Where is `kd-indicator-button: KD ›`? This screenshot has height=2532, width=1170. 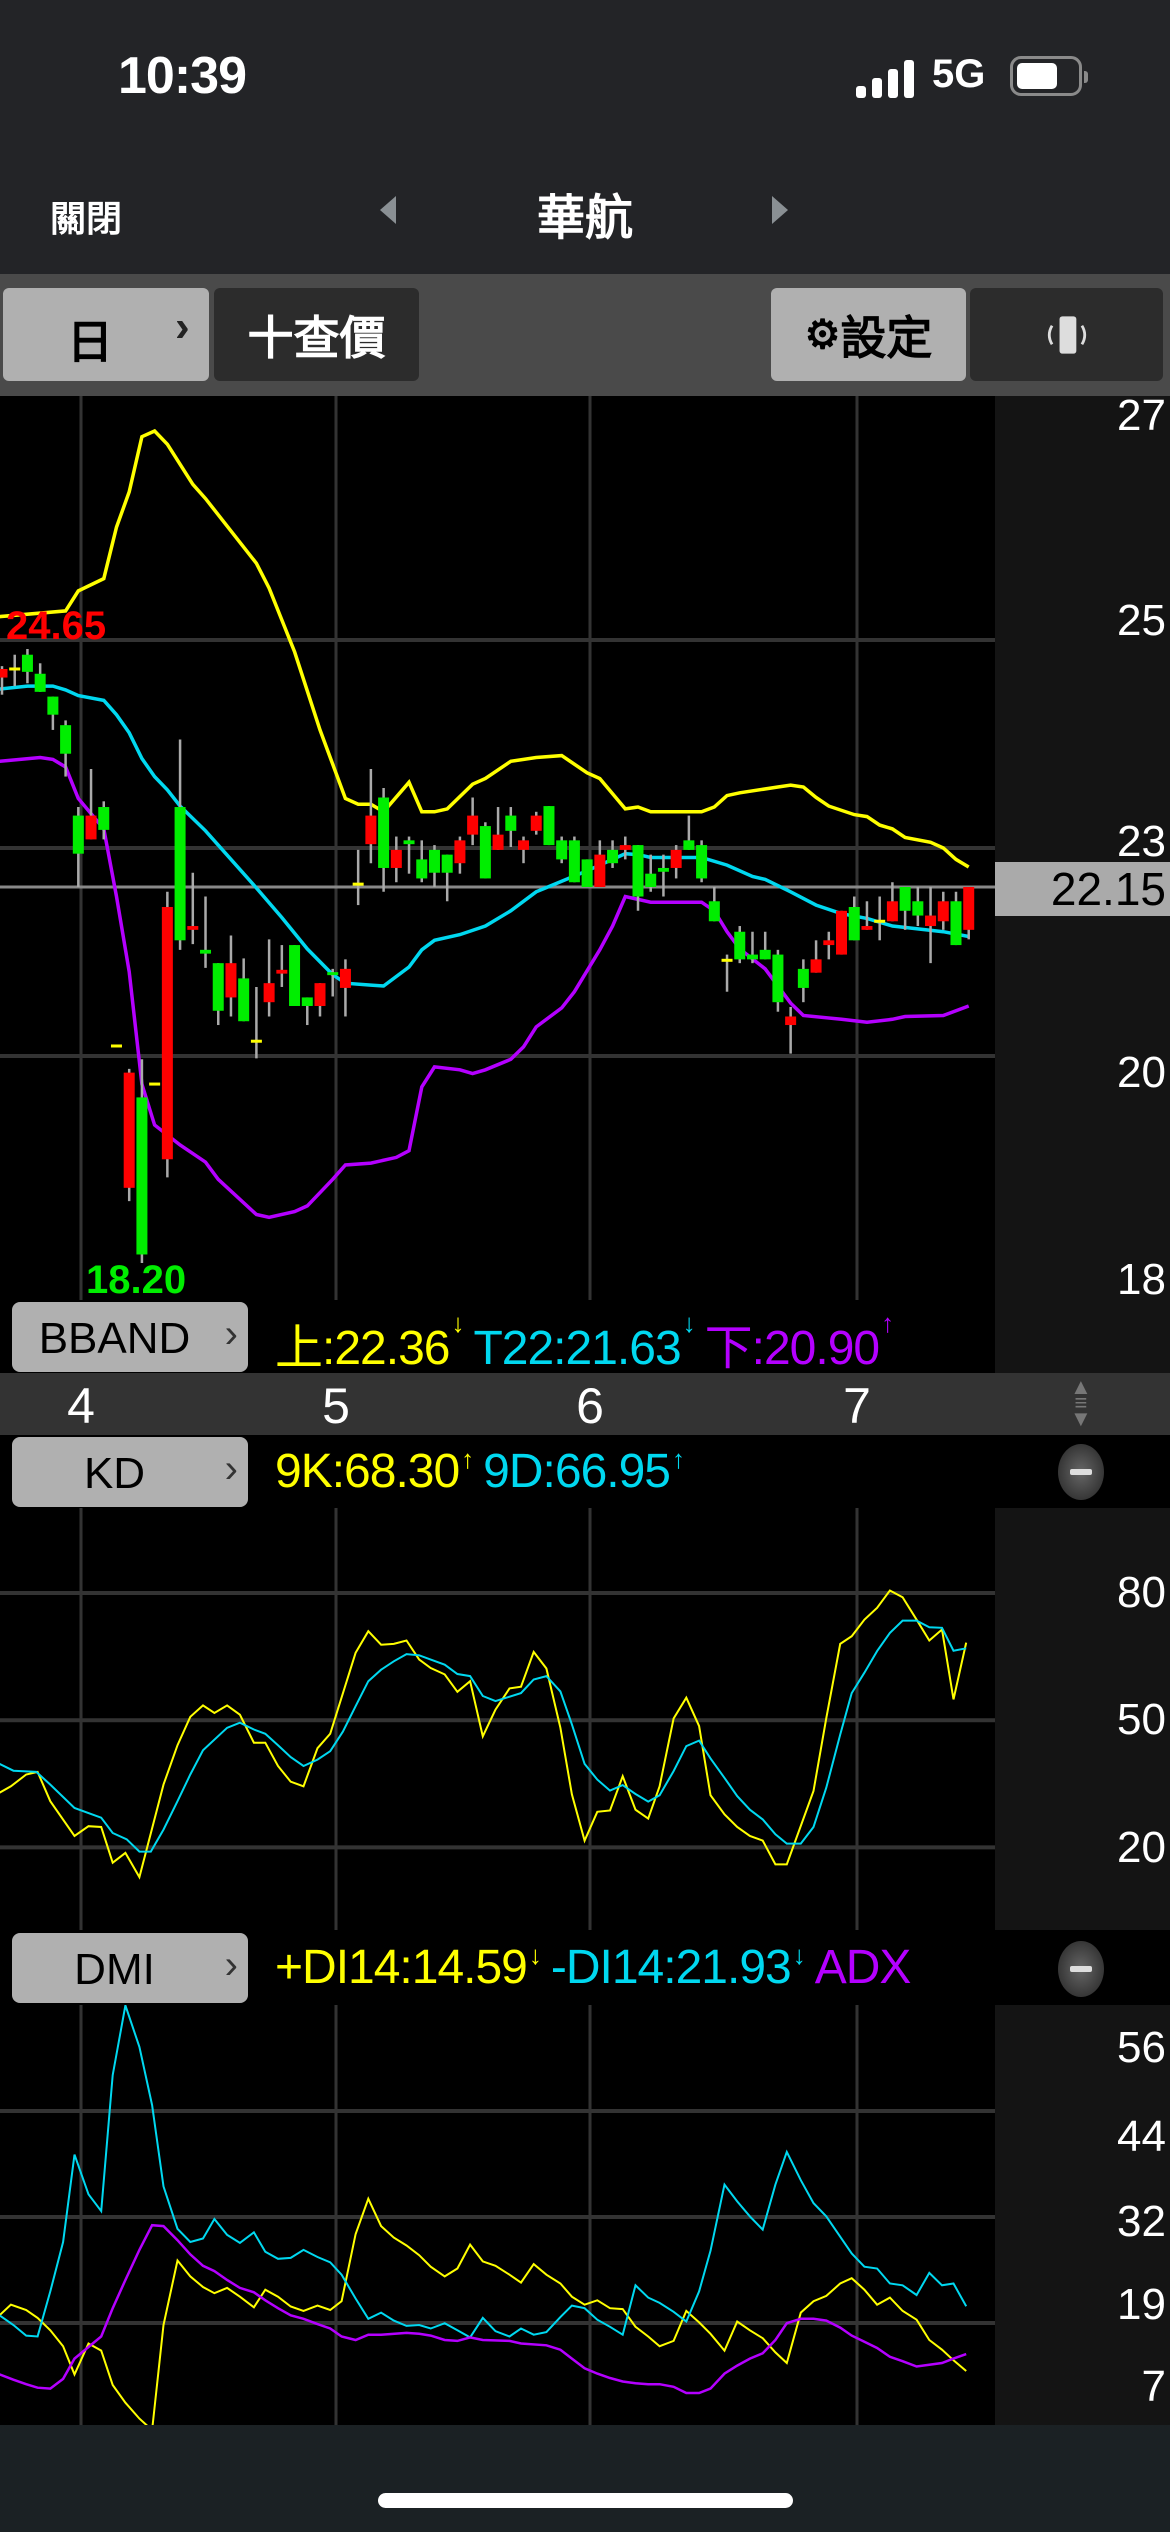
kd-indicator-button: KD › is located at coordinates (130, 1472).